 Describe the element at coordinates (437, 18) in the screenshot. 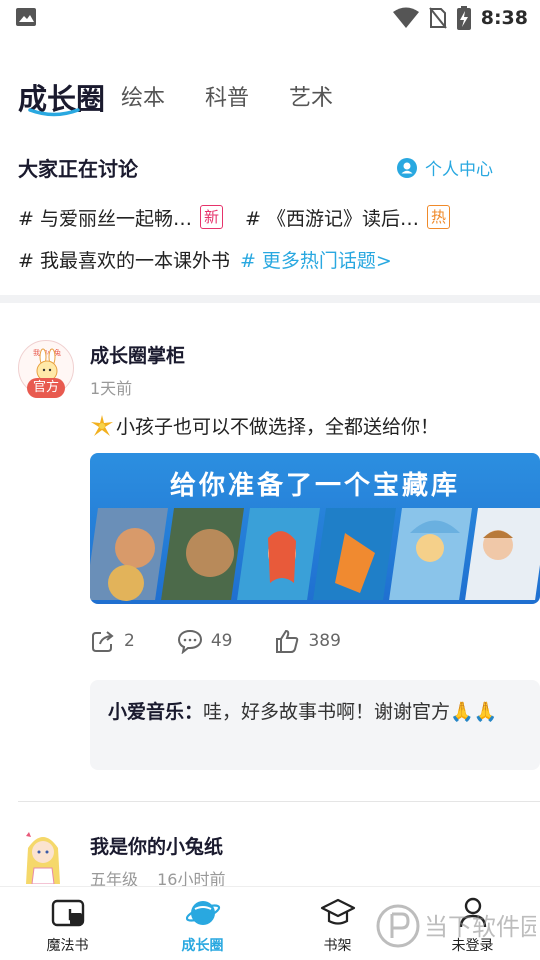

I see `no-sim-icon` at that location.